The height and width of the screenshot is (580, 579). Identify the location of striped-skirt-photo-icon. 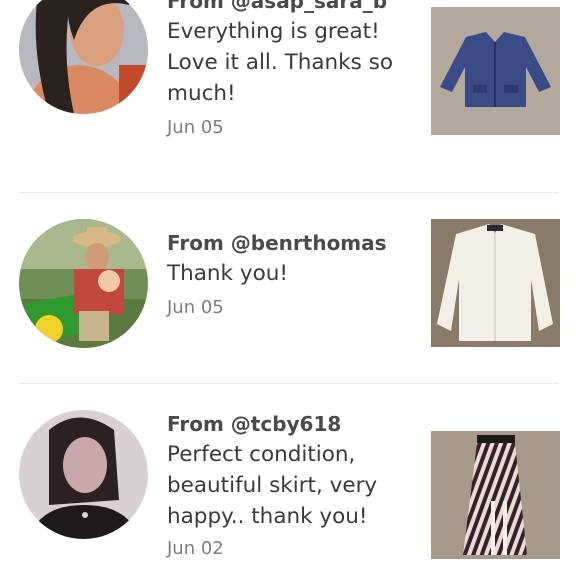
(495, 495).